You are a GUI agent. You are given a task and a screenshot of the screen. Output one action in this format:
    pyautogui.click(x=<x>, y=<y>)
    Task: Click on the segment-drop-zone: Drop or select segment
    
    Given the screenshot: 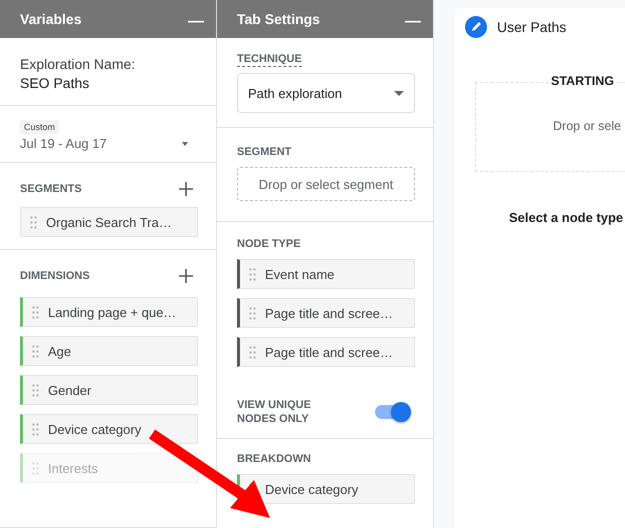 What is the action you would take?
    pyautogui.click(x=326, y=184)
    